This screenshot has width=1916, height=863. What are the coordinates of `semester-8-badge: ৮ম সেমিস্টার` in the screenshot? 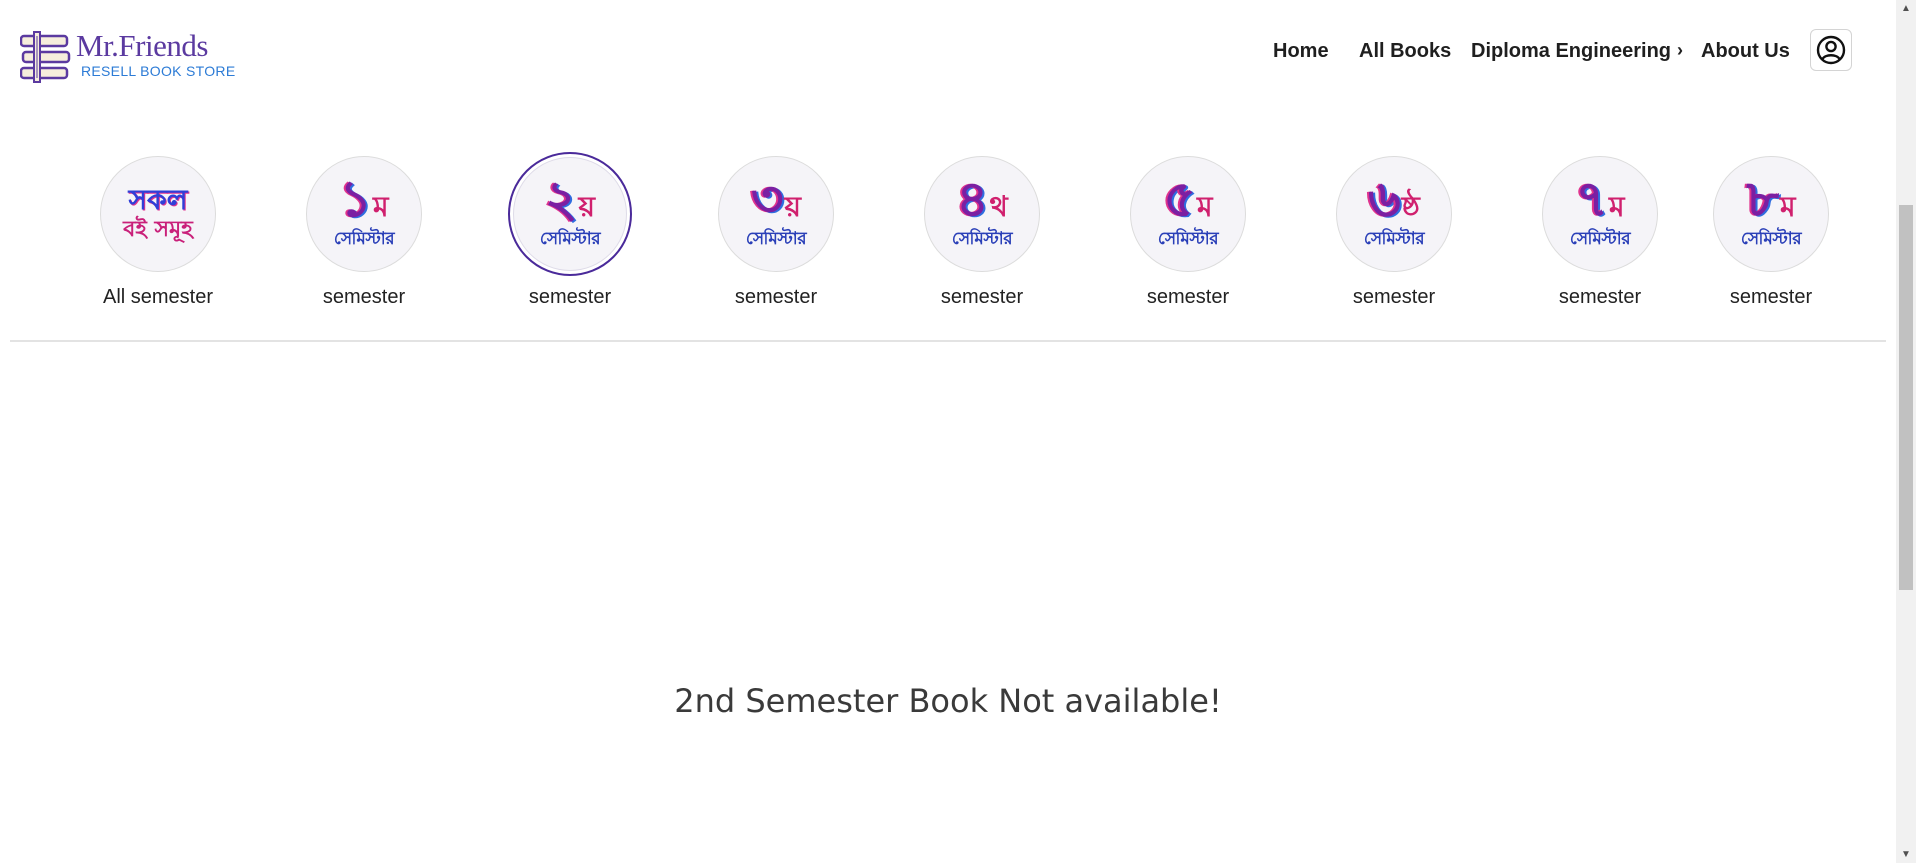 It's located at (1771, 214).